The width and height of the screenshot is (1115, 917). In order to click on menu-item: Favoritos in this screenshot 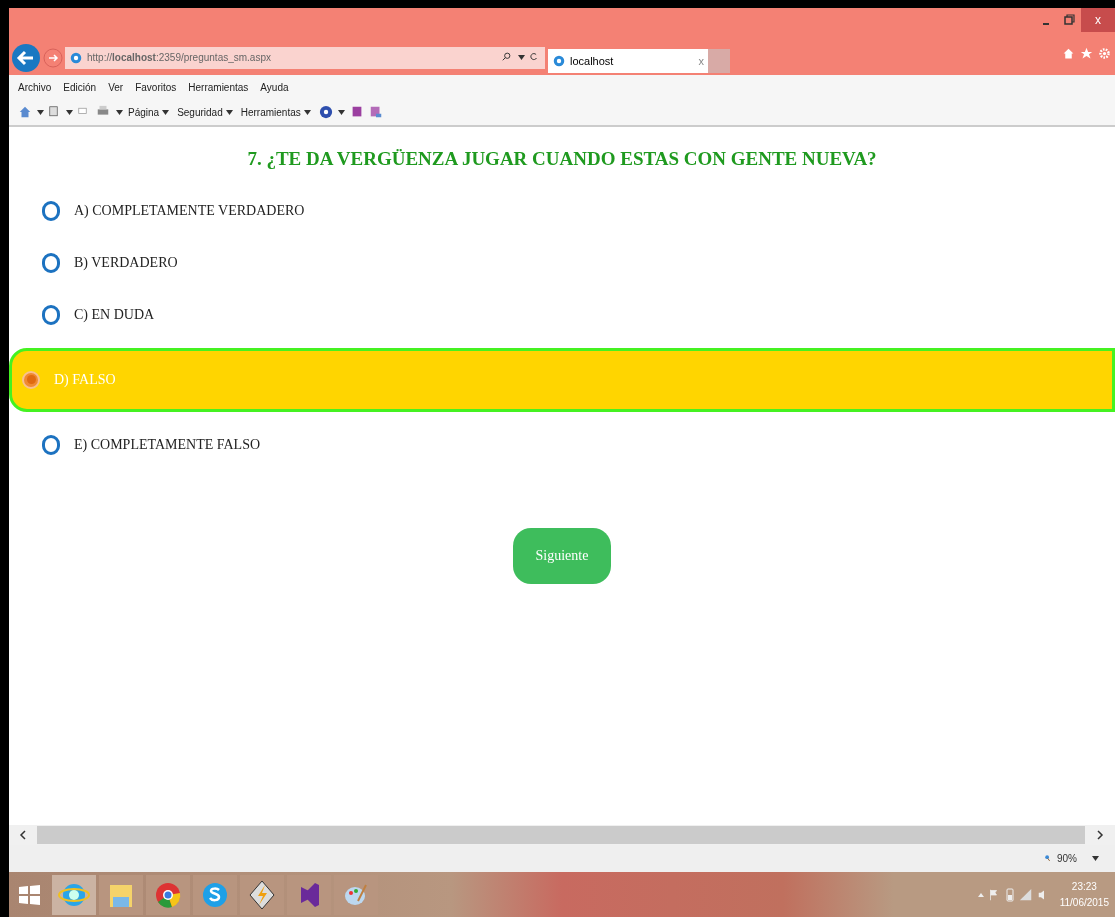, I will do `click(156, 87)`.